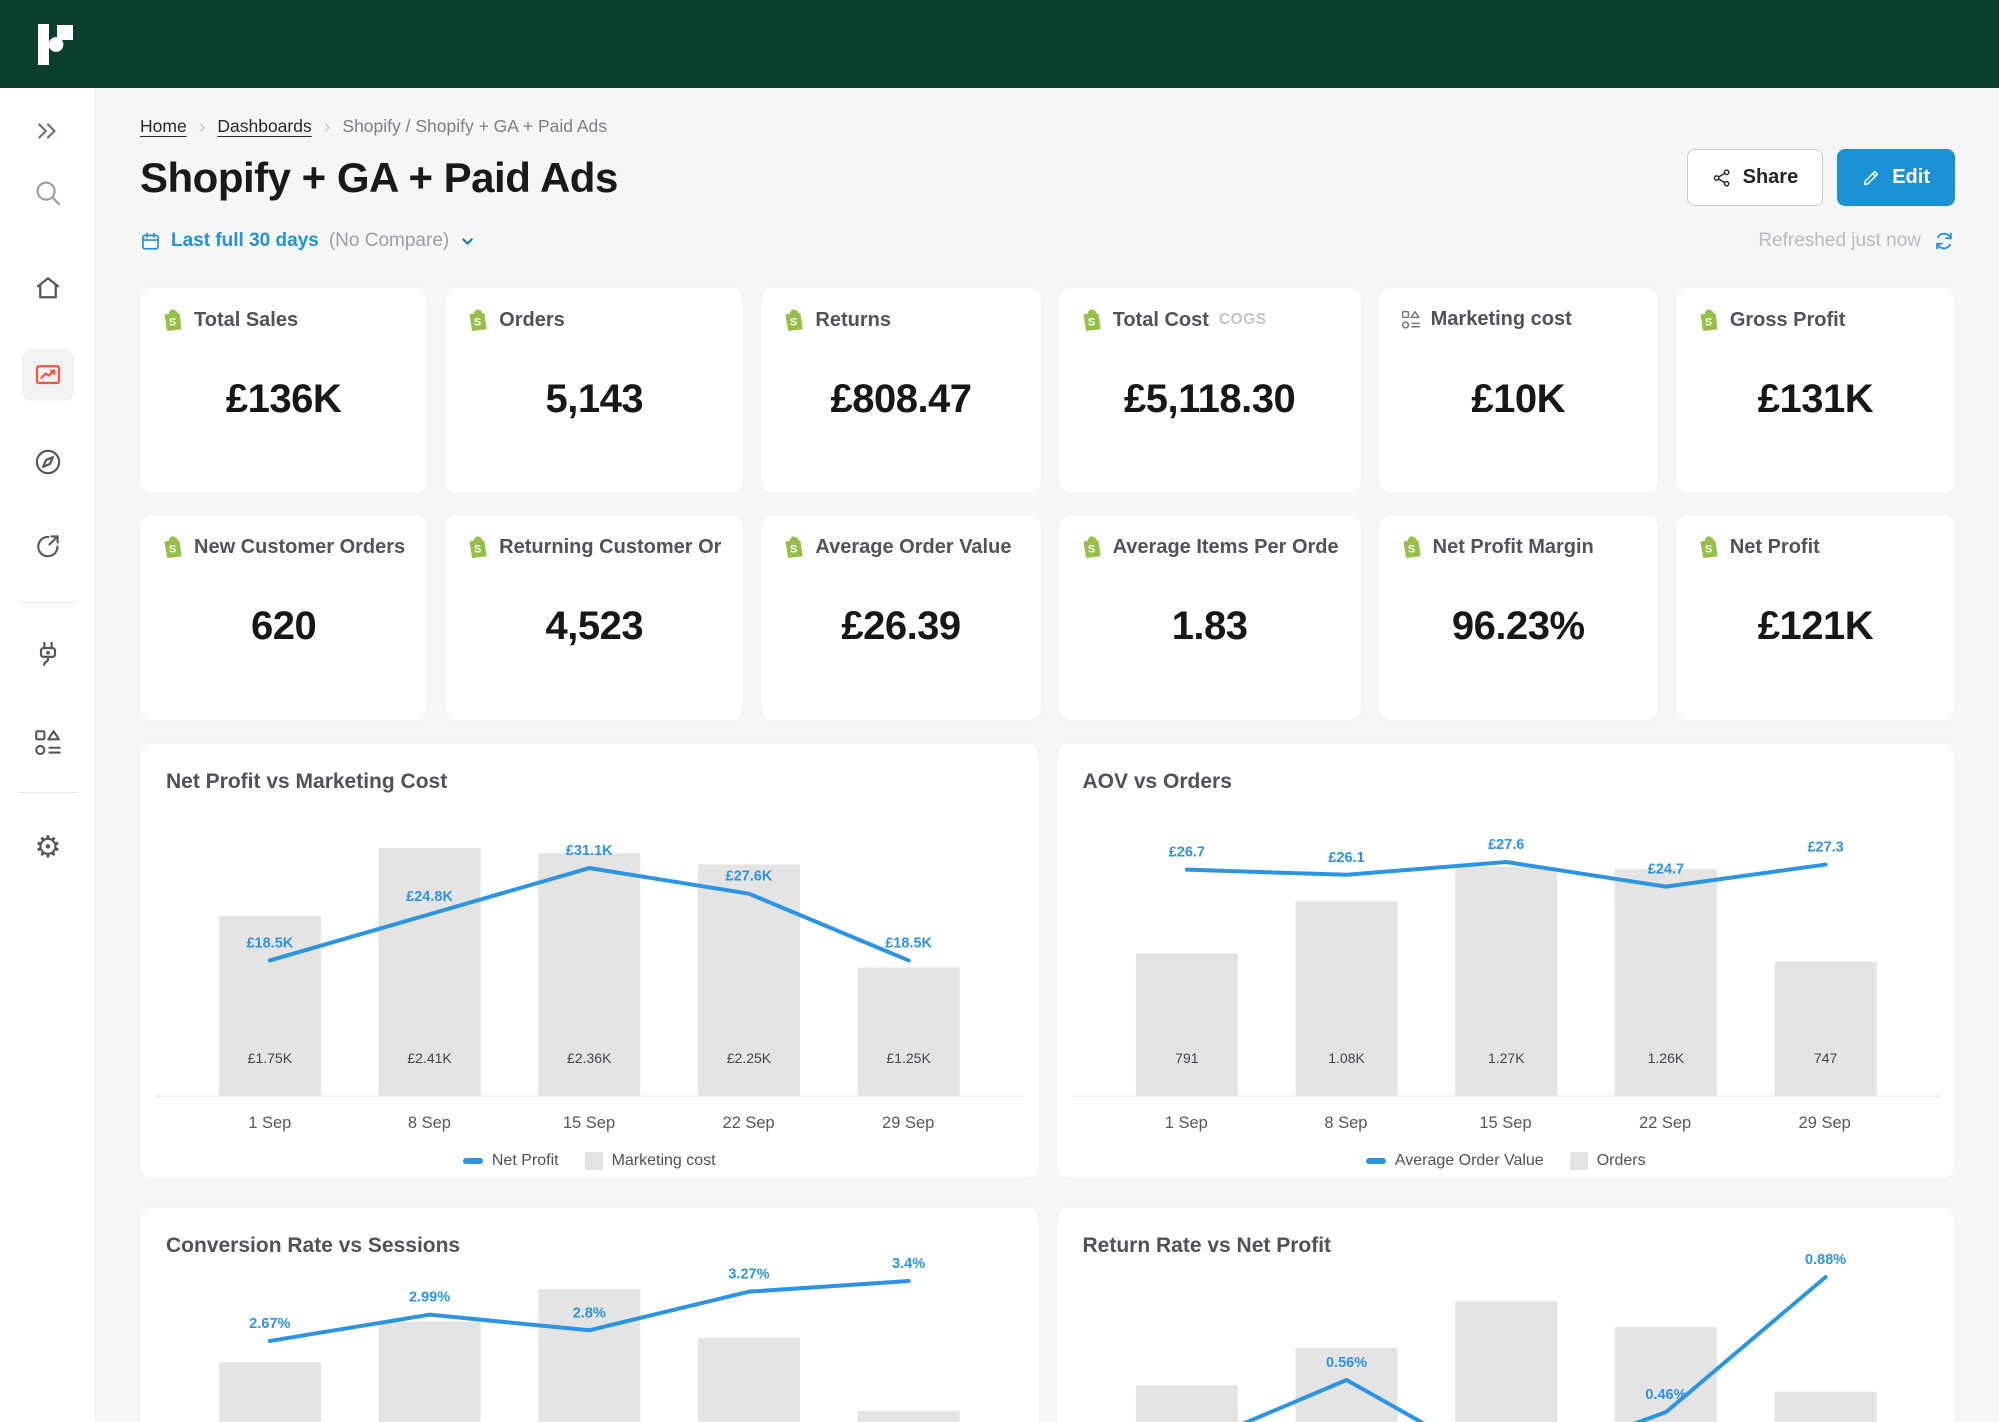  Describe the element at coordinates (1209, 399) in the screenshot. I see `kpi-value: £5,118.30` at that location.